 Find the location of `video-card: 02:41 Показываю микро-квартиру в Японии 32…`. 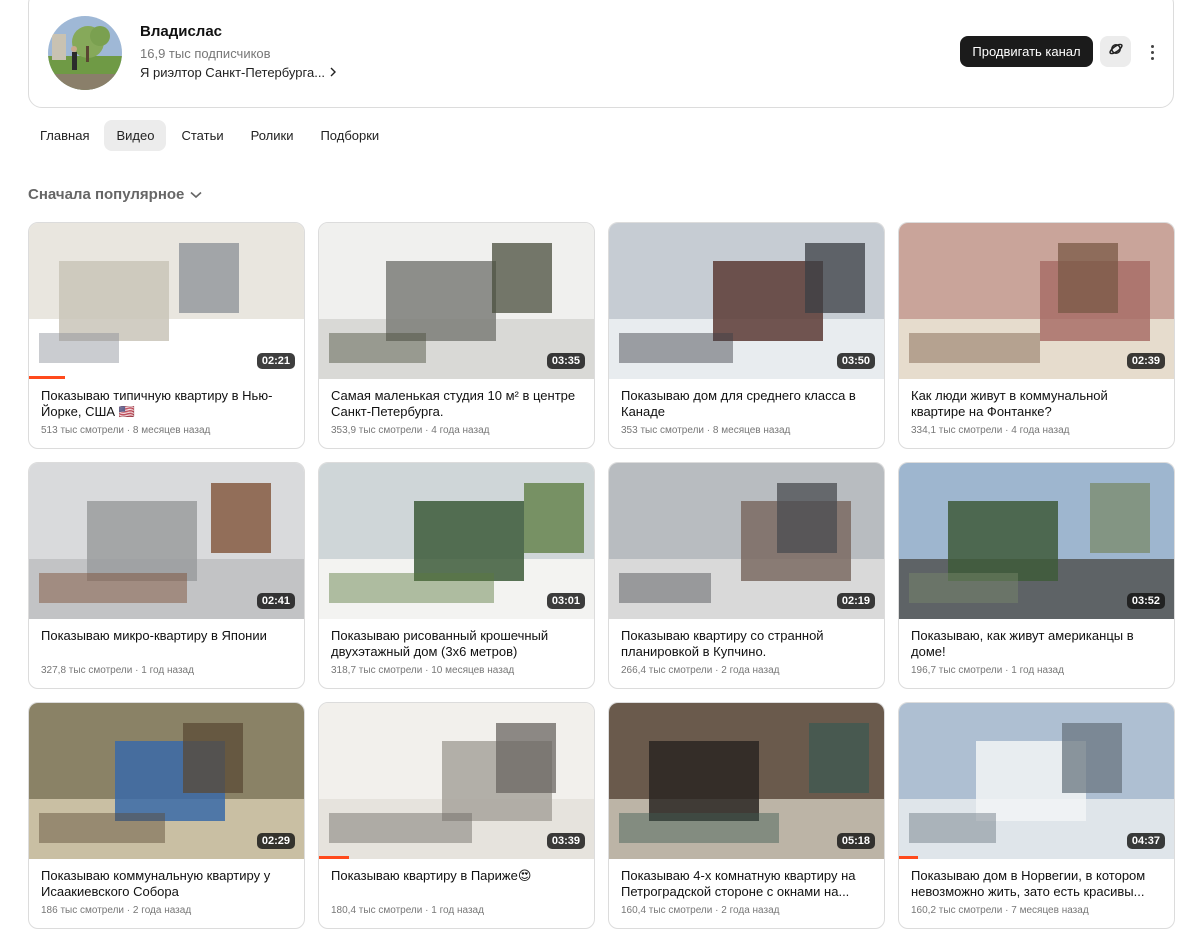

video-card: 02:41 Показываю микро-квартиру в Японии 32… is located at coordinates (166, 575).